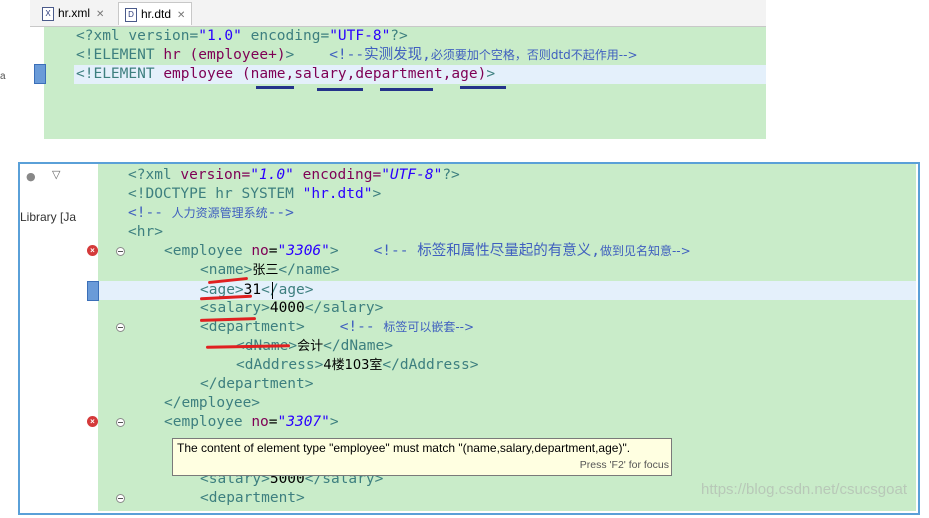 This screenshot has height=518, width=929. I want to click on code-line: <!DOCTYPE hr SYSTEM "hr.dtd">, so click(255, 194).